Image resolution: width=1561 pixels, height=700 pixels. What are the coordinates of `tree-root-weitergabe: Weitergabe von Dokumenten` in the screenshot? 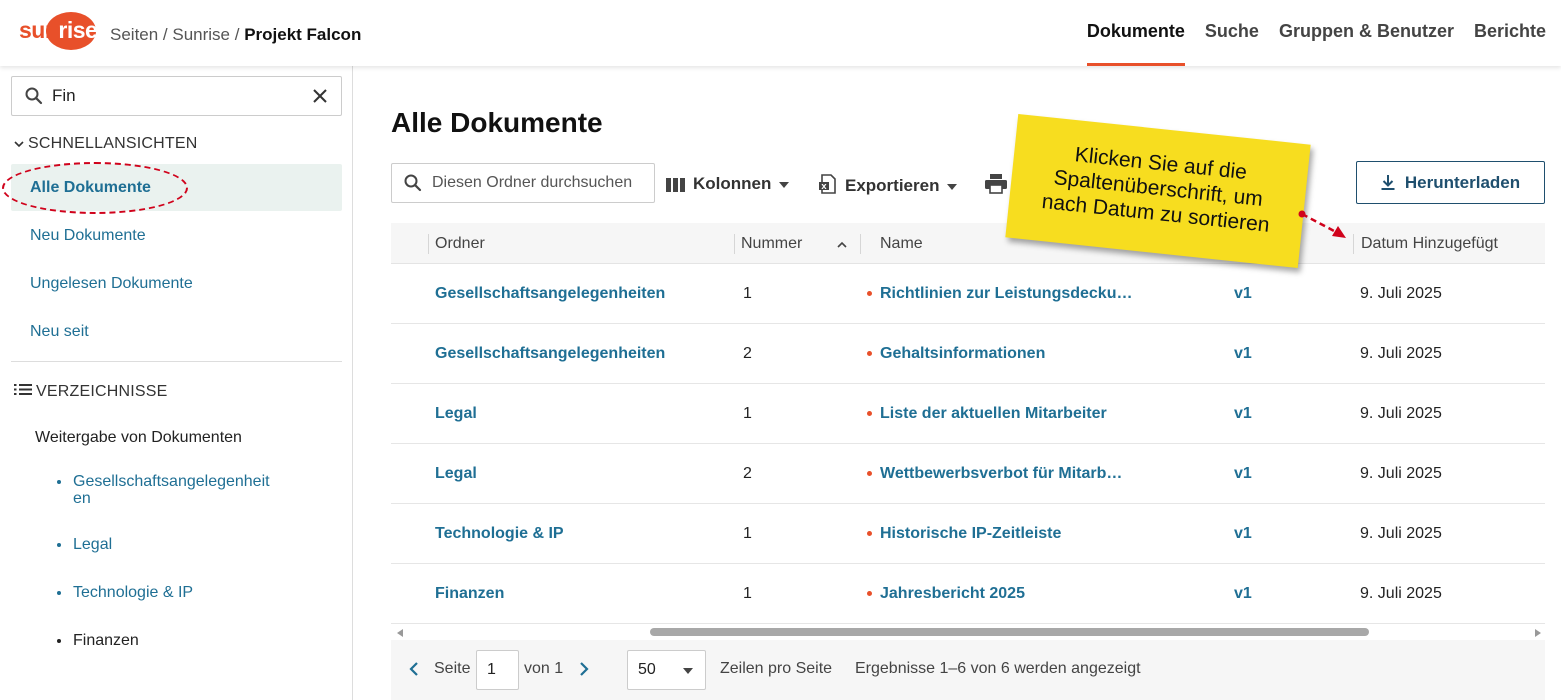 It's located at (138, 438).